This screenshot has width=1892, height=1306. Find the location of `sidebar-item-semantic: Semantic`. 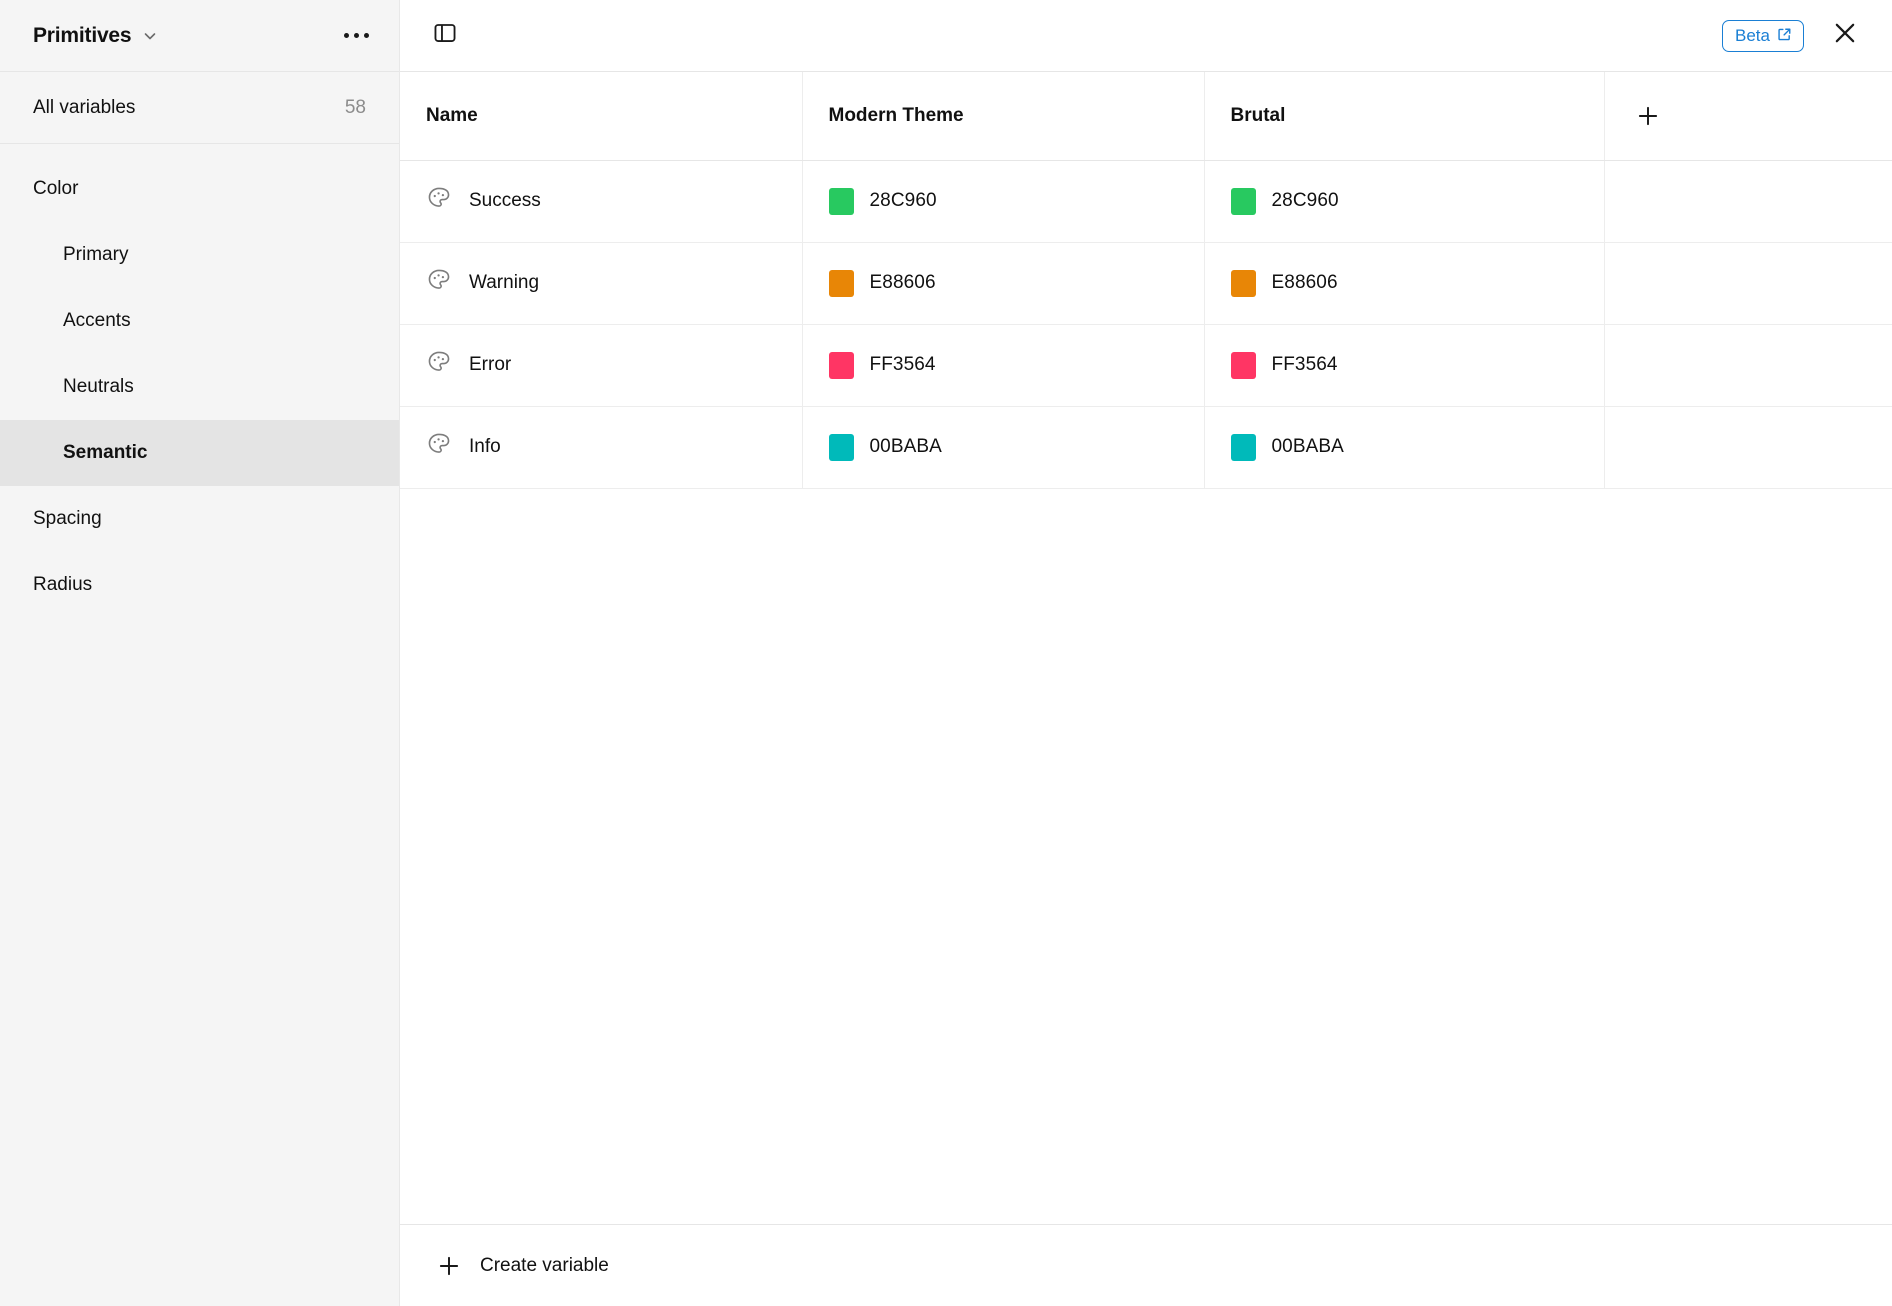

sidebar-item-semantic: Semantic is located at coordinates (199, 453).